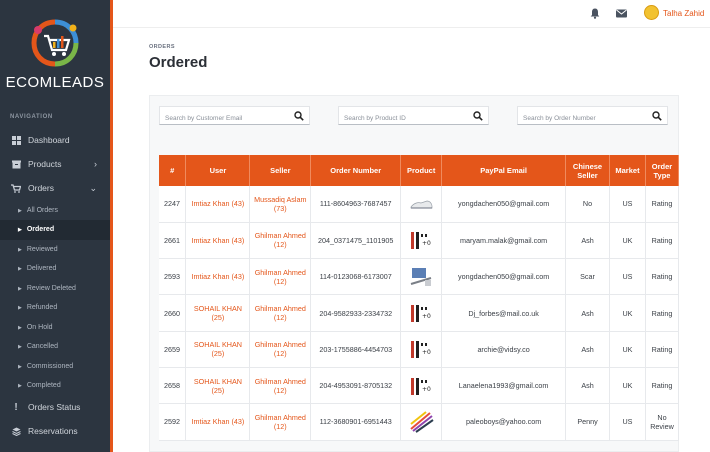  What do you see at coordinates (49, 140) in the screenshot?
I see `sidebar-item-label: Dashboard` at bounding box center [49, 140].